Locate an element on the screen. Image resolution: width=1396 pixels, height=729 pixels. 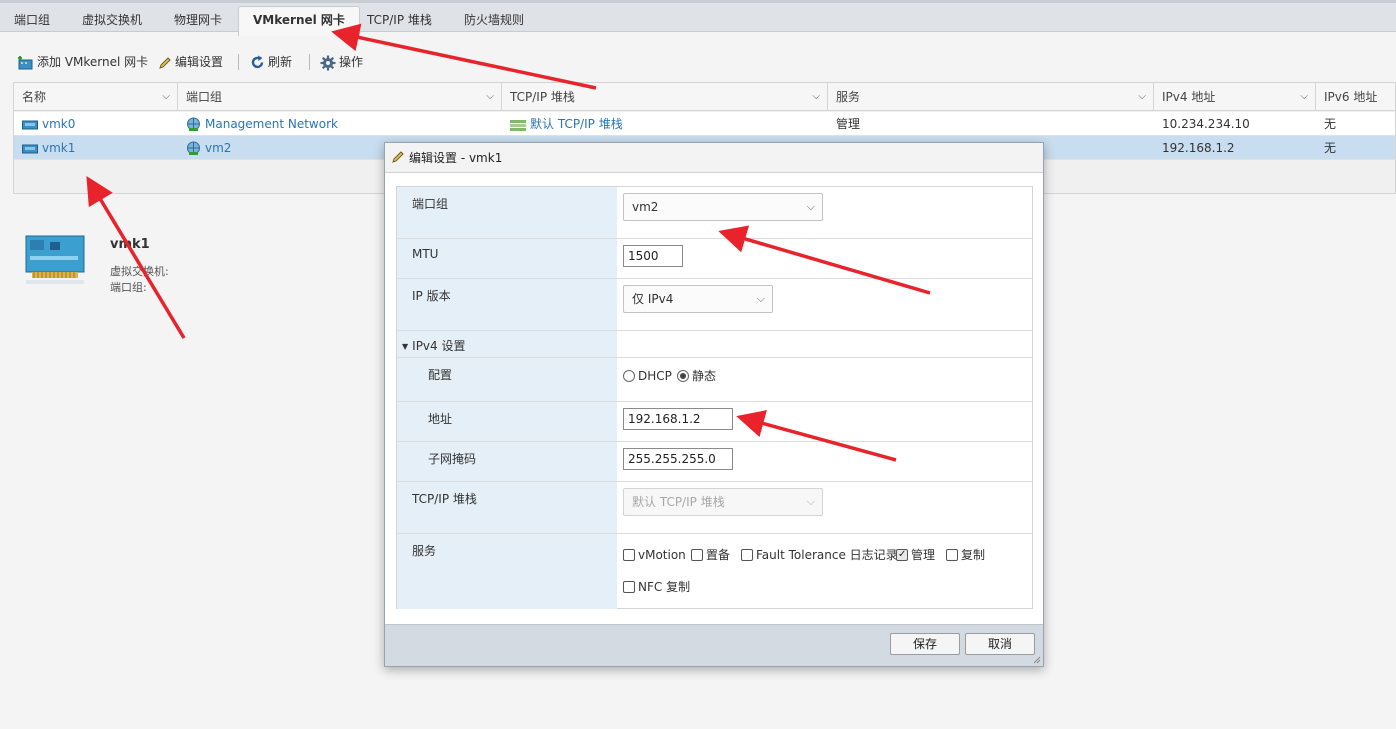
vmotion-checkbox: vMotion is located at coordinates (654, 555).